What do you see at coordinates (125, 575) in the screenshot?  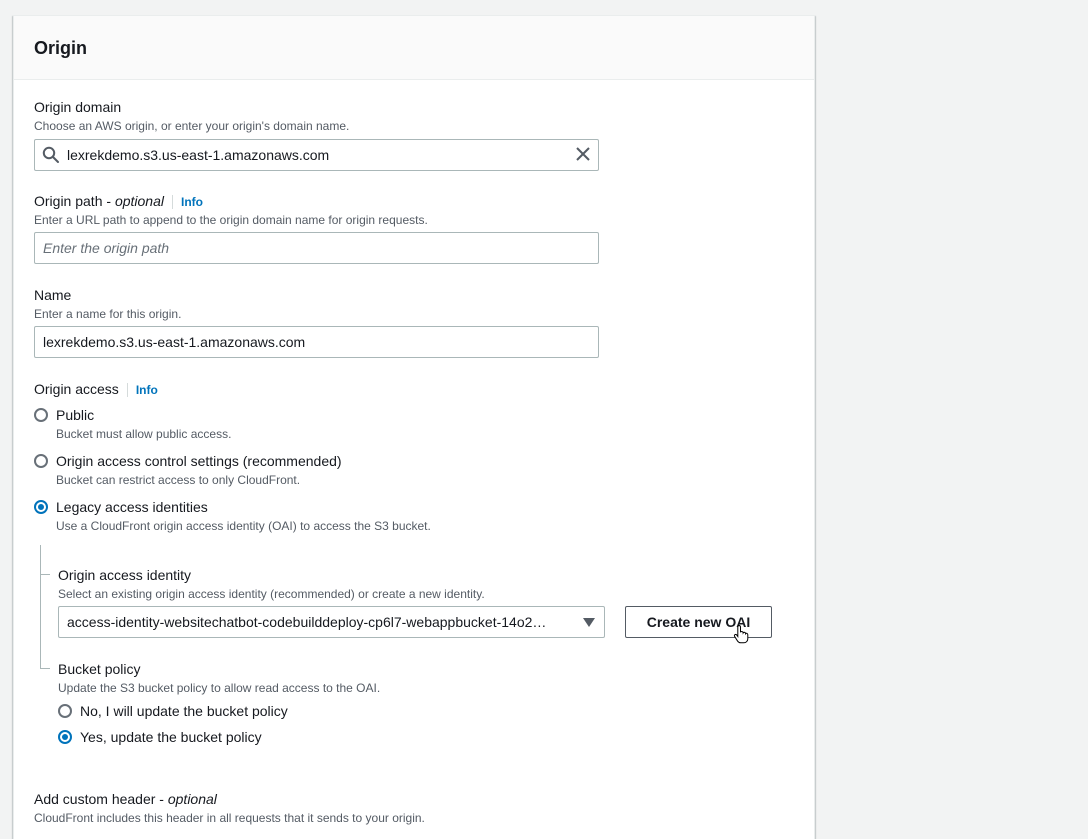 I see `oai-label: Origin access identity` at bounding box center [125, 575].